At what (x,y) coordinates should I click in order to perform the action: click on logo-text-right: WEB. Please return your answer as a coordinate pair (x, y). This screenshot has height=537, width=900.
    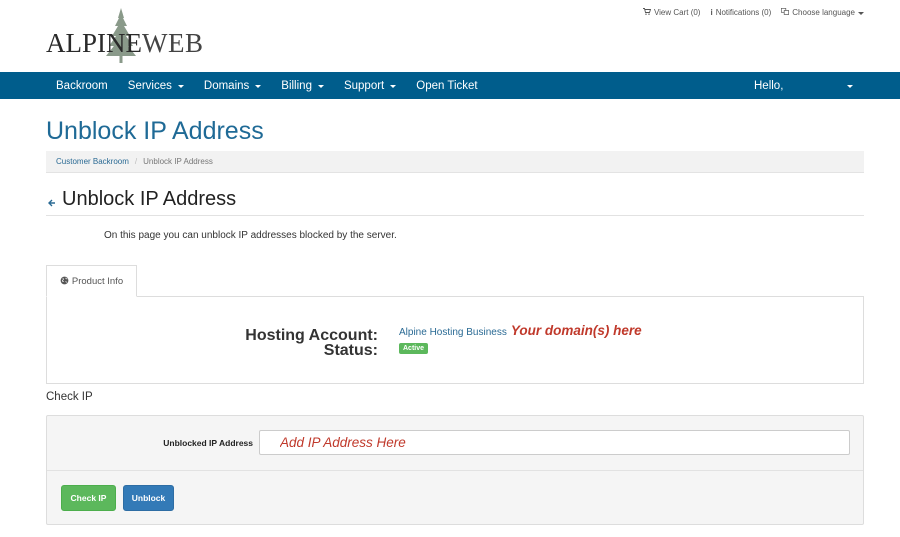
    Looking at the image, I should click on (173, 43).